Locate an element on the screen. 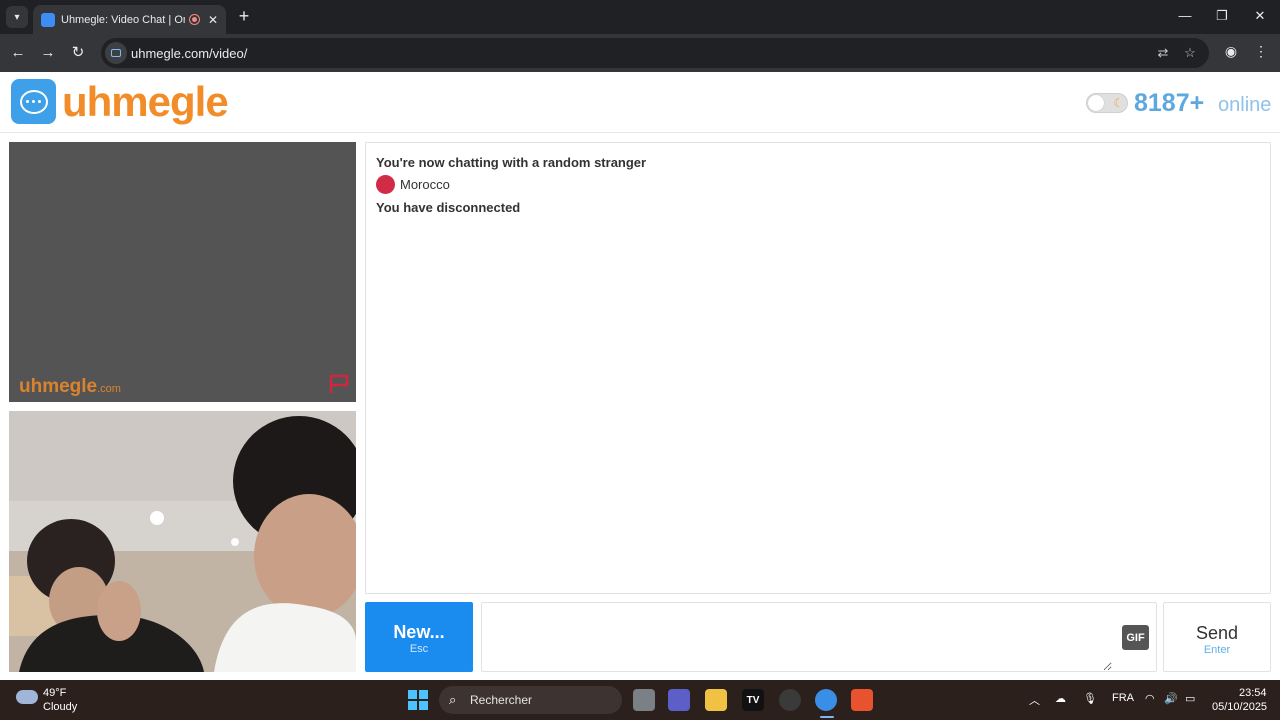  site-logo: uhmegle is located at coordinates (145, 102).